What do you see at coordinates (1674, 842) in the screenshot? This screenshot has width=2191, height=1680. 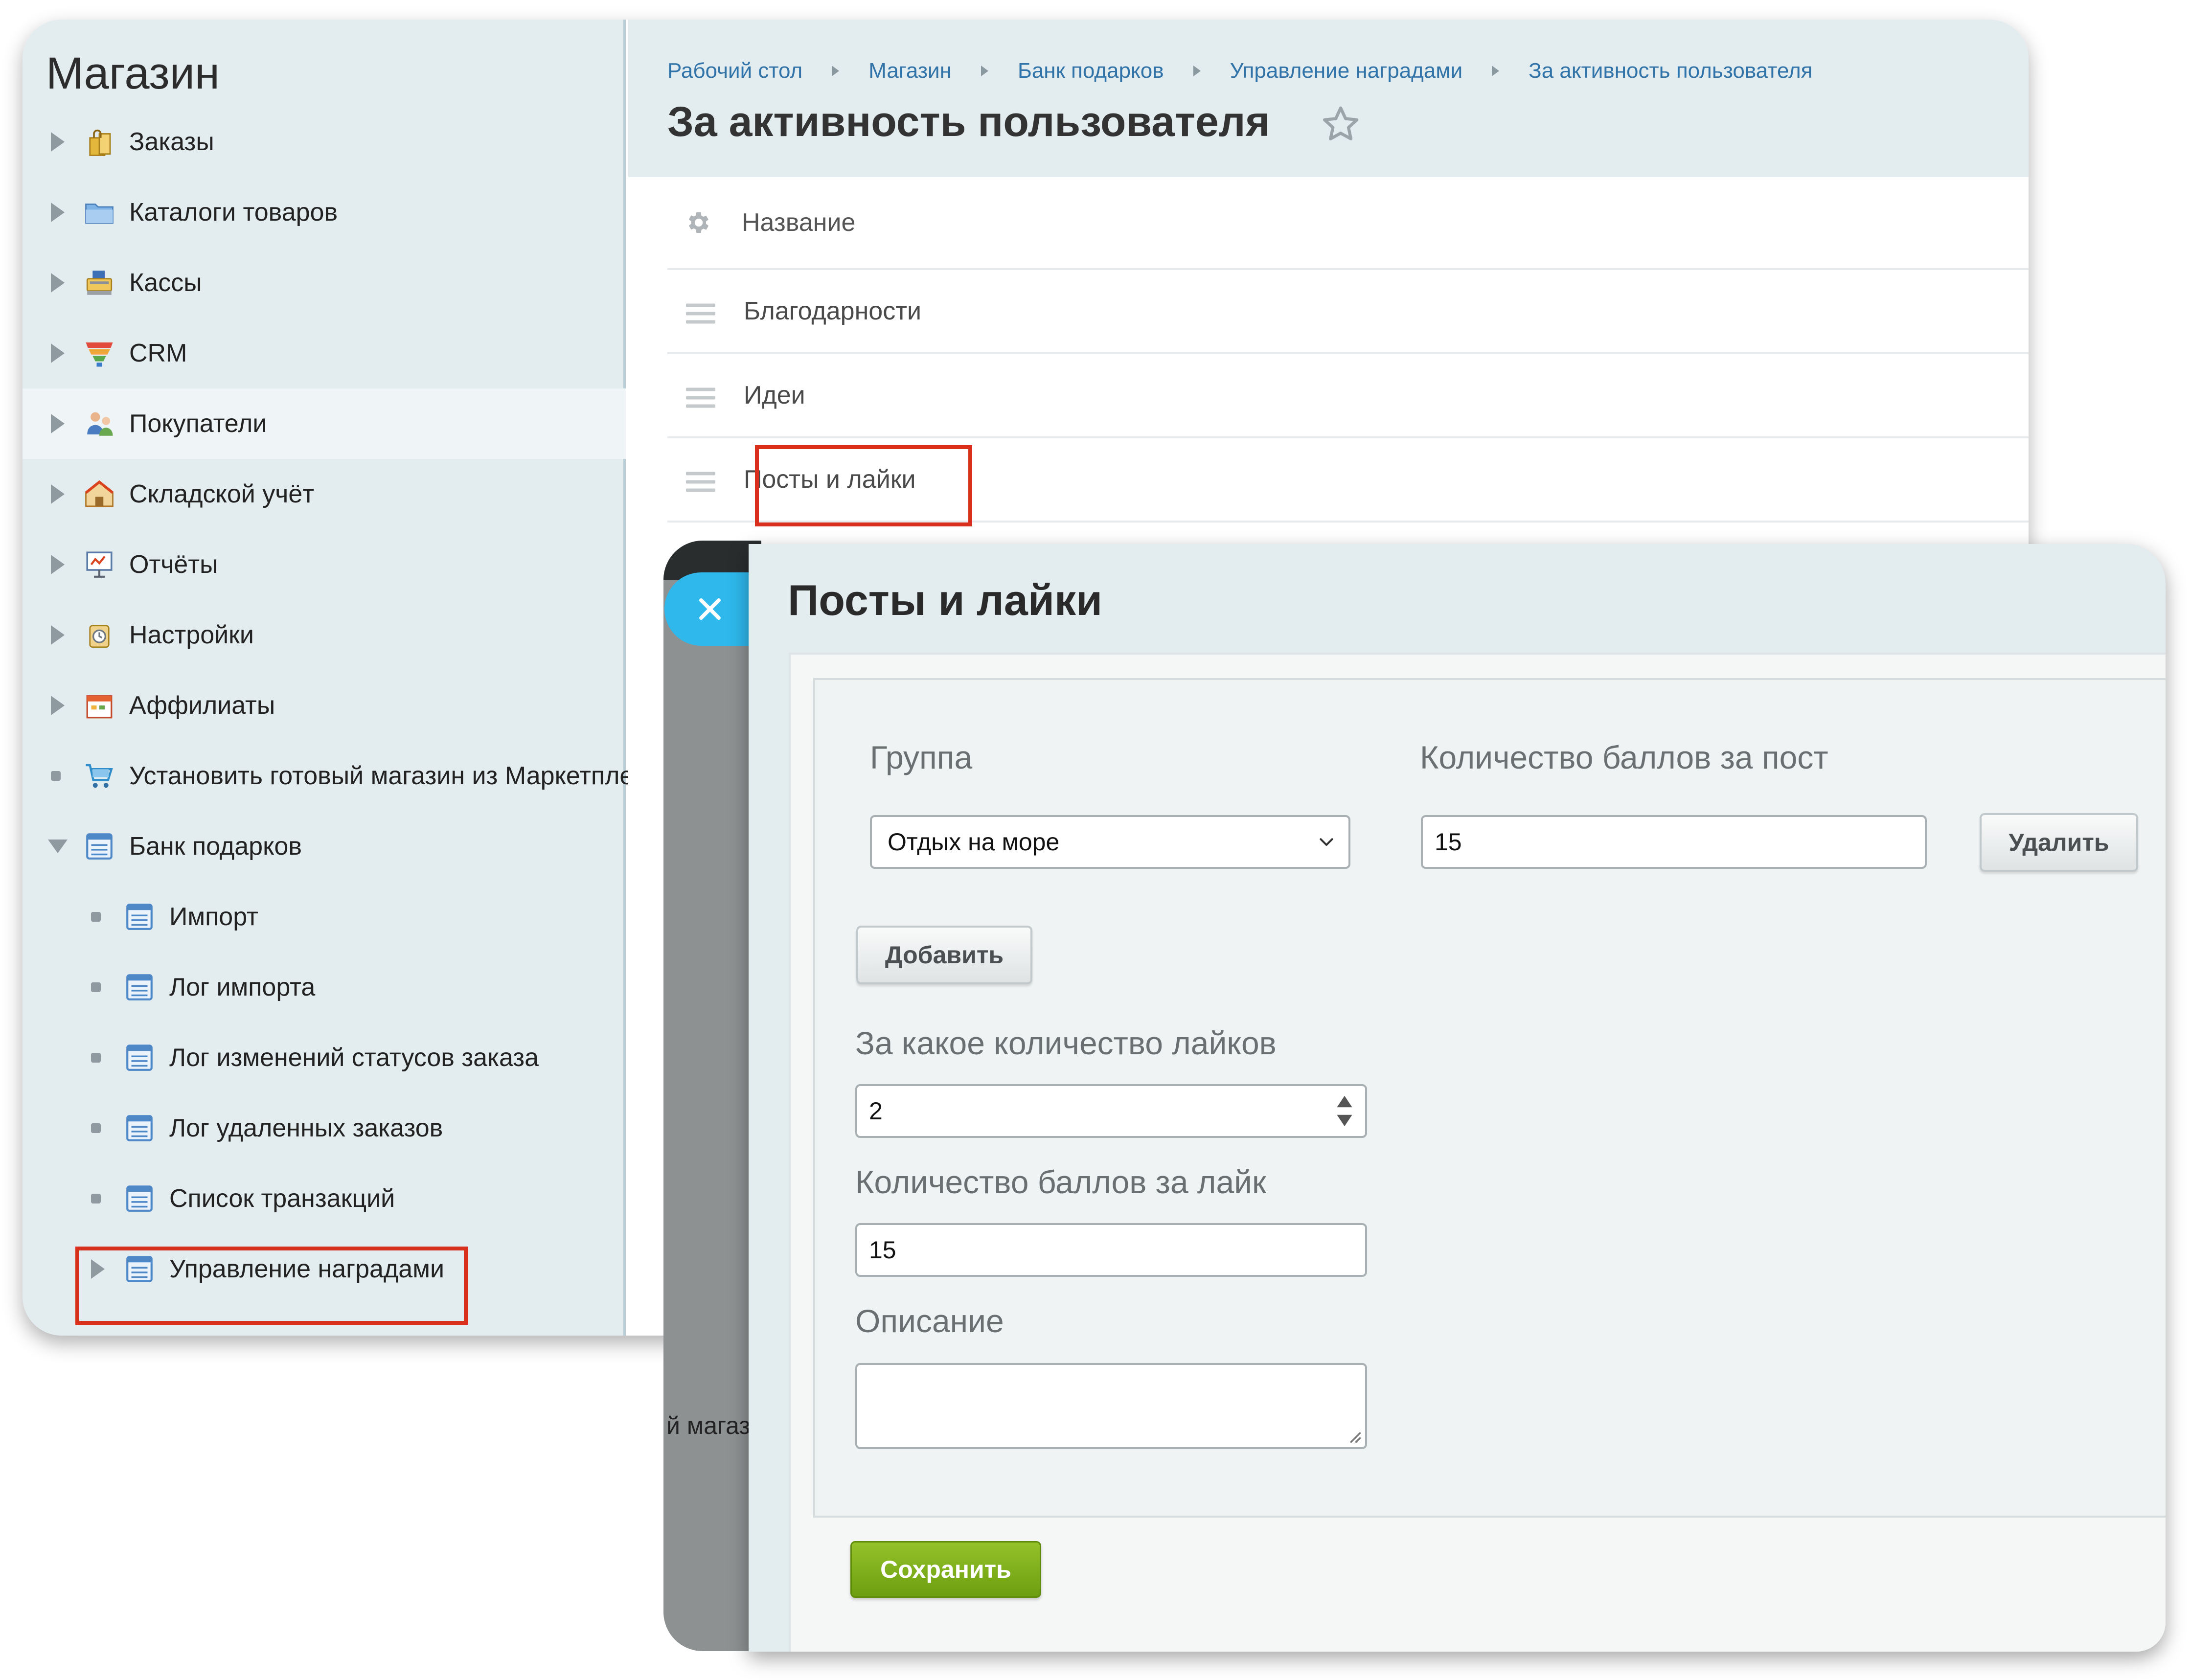 I see `points-per-post-input` at bounding box center [1674, 842].